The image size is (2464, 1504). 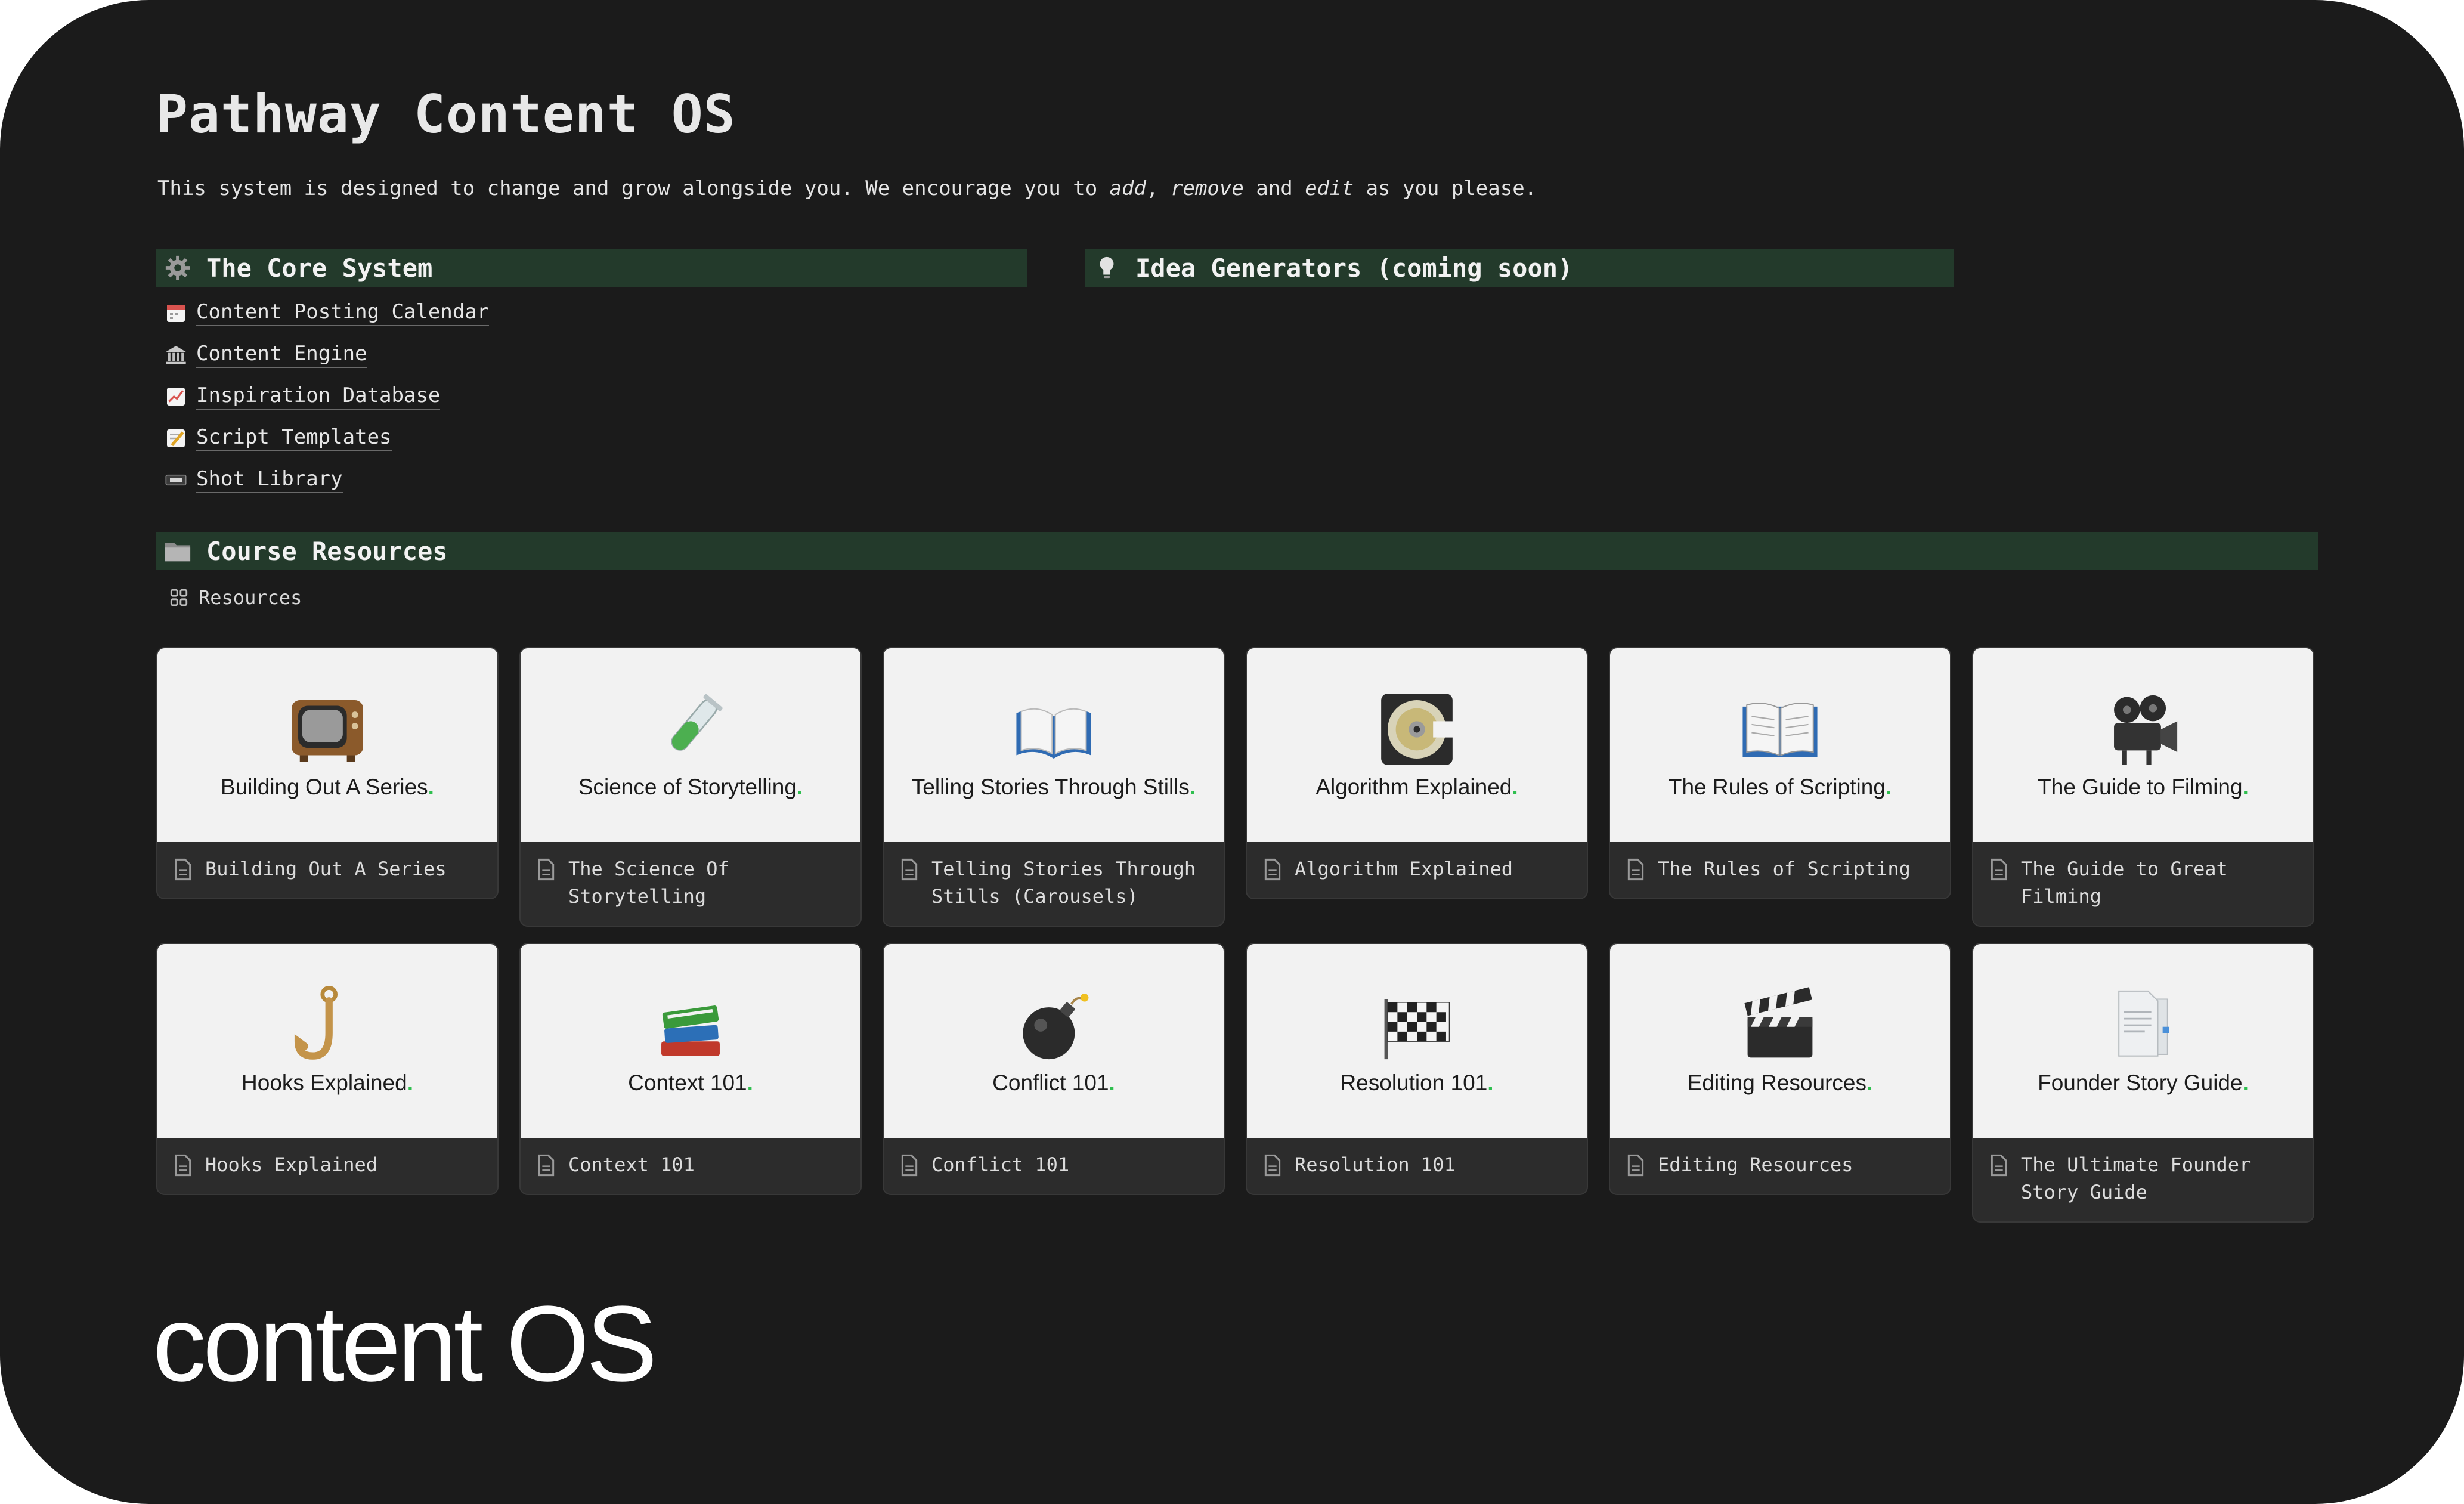 What do you see at coordinates (251, 597) in the screenshot?
I see `resources-view-label: Resources` at bounding box center [251, 597].